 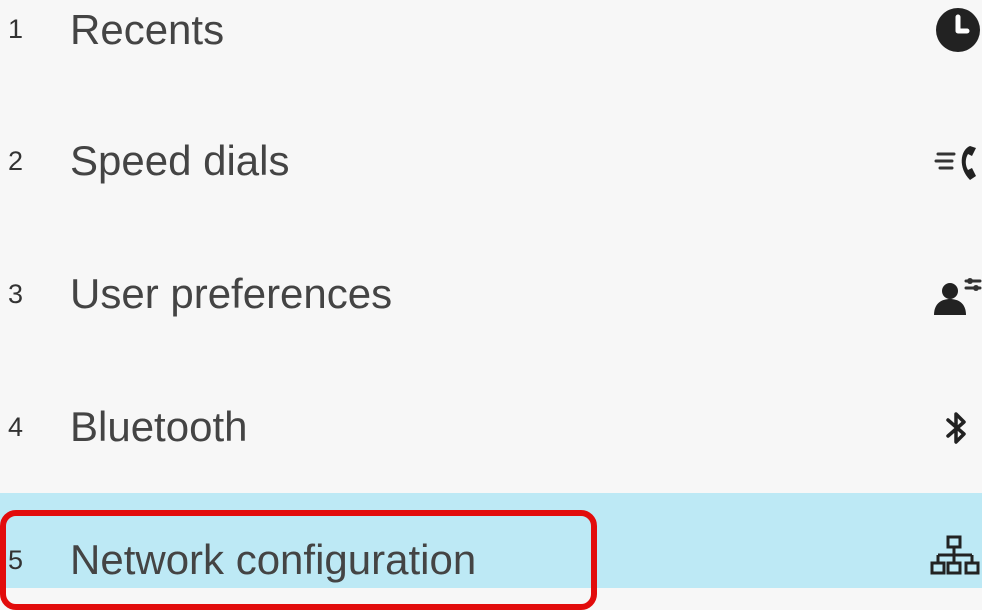 I want to click on menu-item-number: 4, so click(x=16, y=427).